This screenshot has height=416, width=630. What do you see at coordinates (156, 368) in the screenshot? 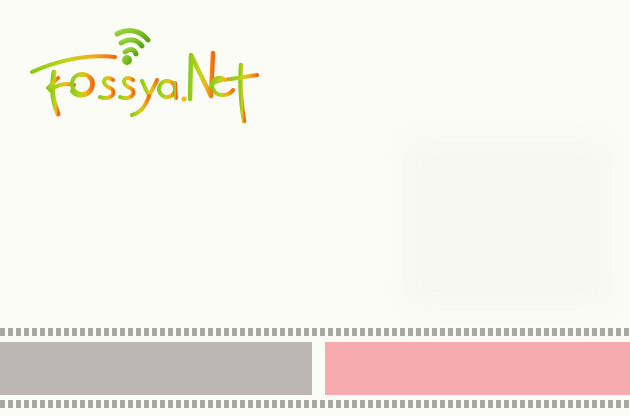
I see `film-frame-left` at bounding box center [156, 368].